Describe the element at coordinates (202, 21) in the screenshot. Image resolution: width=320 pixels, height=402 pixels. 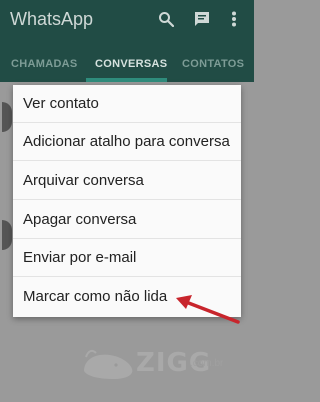
I see `new-chat-icon` at that location.